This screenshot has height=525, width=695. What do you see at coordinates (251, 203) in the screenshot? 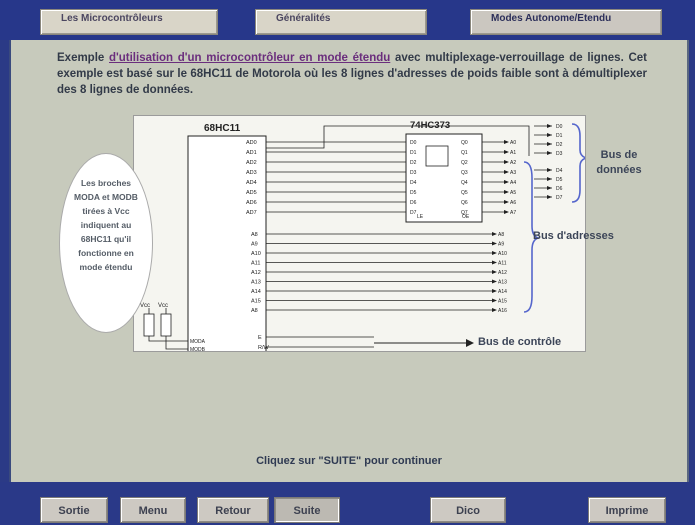
I see `hc11-pin-ad6: AD6` at bounding box center [251, 203].